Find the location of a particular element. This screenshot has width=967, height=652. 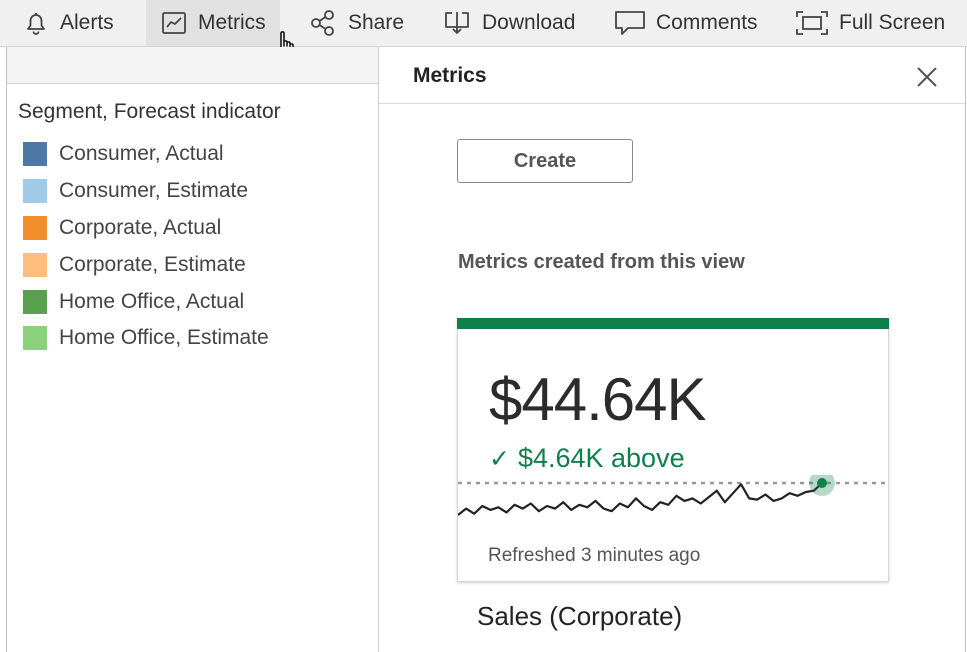

metrics-chart-icon is located at coordinates (174, 23).